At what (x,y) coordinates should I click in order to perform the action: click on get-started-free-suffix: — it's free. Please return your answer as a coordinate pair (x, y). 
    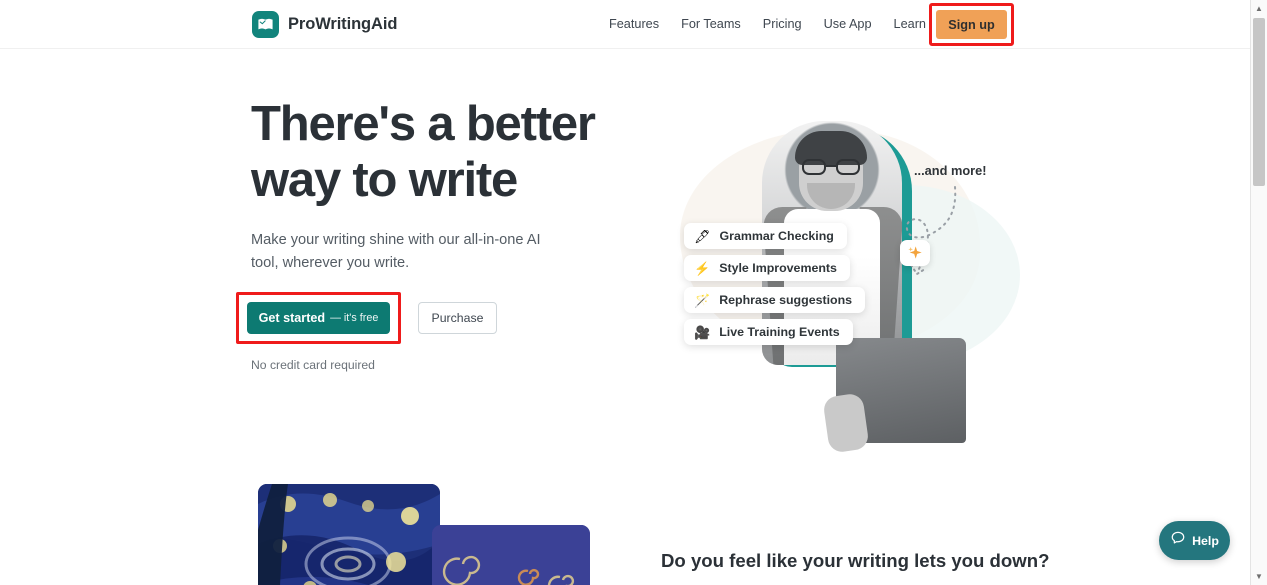
    Looking at the image, I should click on (354, 318).